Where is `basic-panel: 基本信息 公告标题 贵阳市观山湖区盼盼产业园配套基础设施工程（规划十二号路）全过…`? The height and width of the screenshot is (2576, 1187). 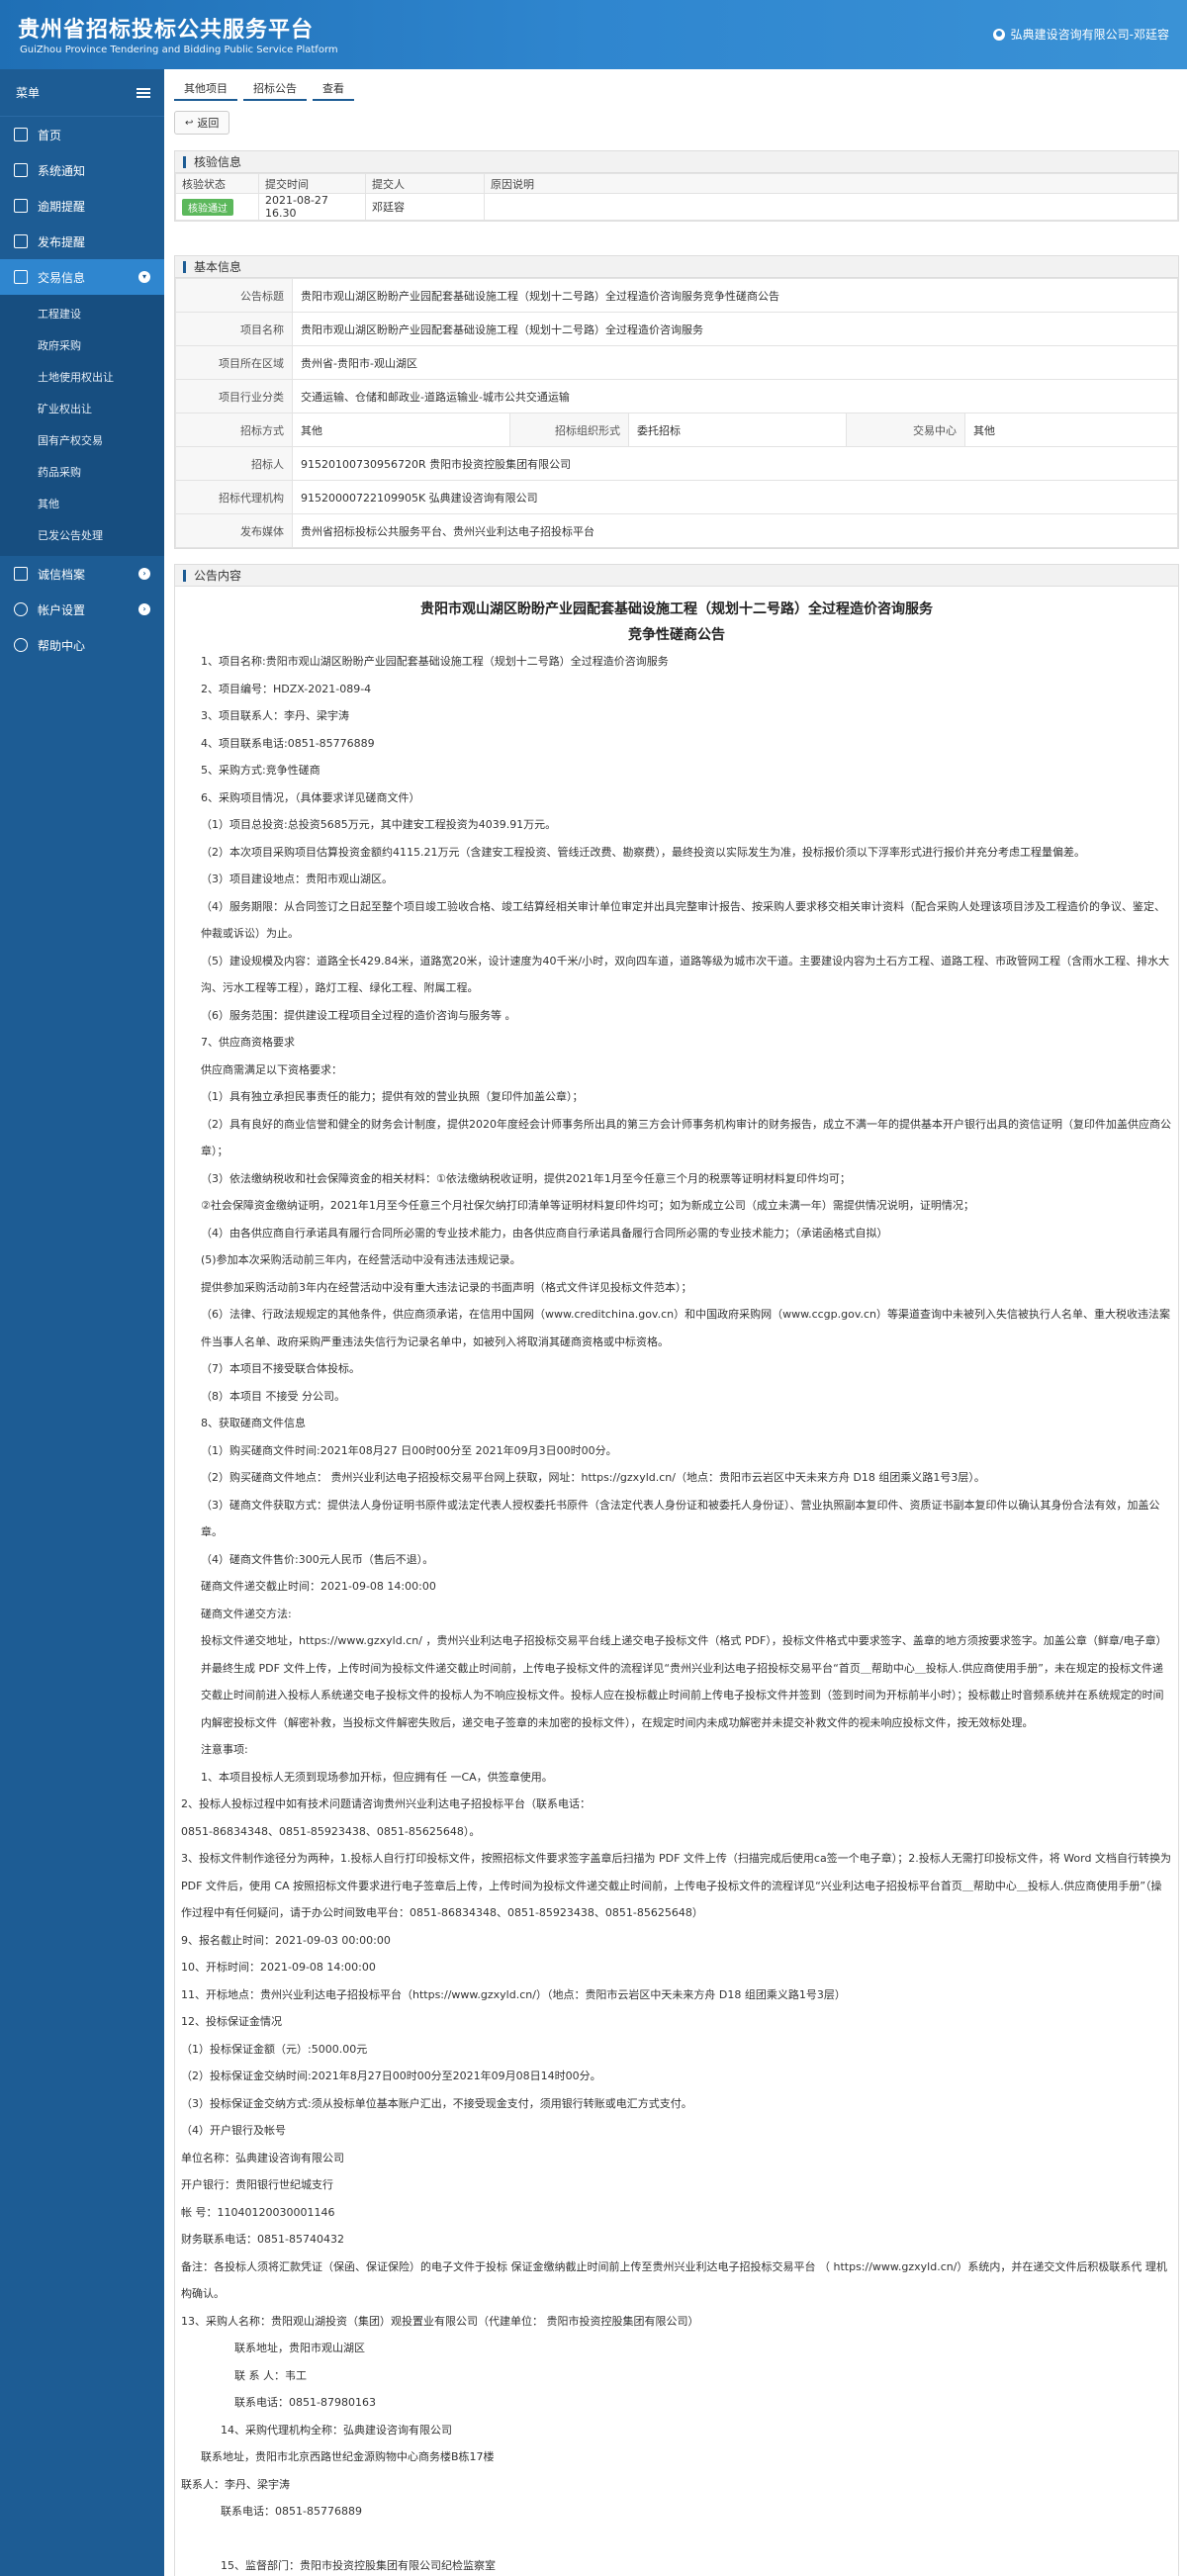
basic-panel: 基本信息 公告标题 贵阳市观山湖区盼盼产业园配套基础设施工程（规划十二号路）全过… is located at coordinates (676, 402).